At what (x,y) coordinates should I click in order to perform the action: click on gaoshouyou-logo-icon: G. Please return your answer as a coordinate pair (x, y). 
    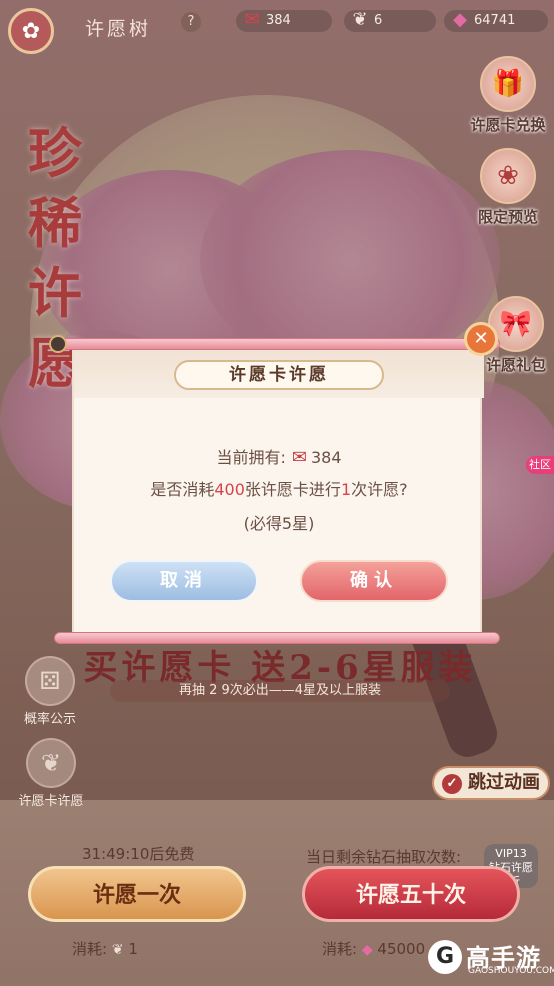
    Looking at the image, I should click on (445, 957).